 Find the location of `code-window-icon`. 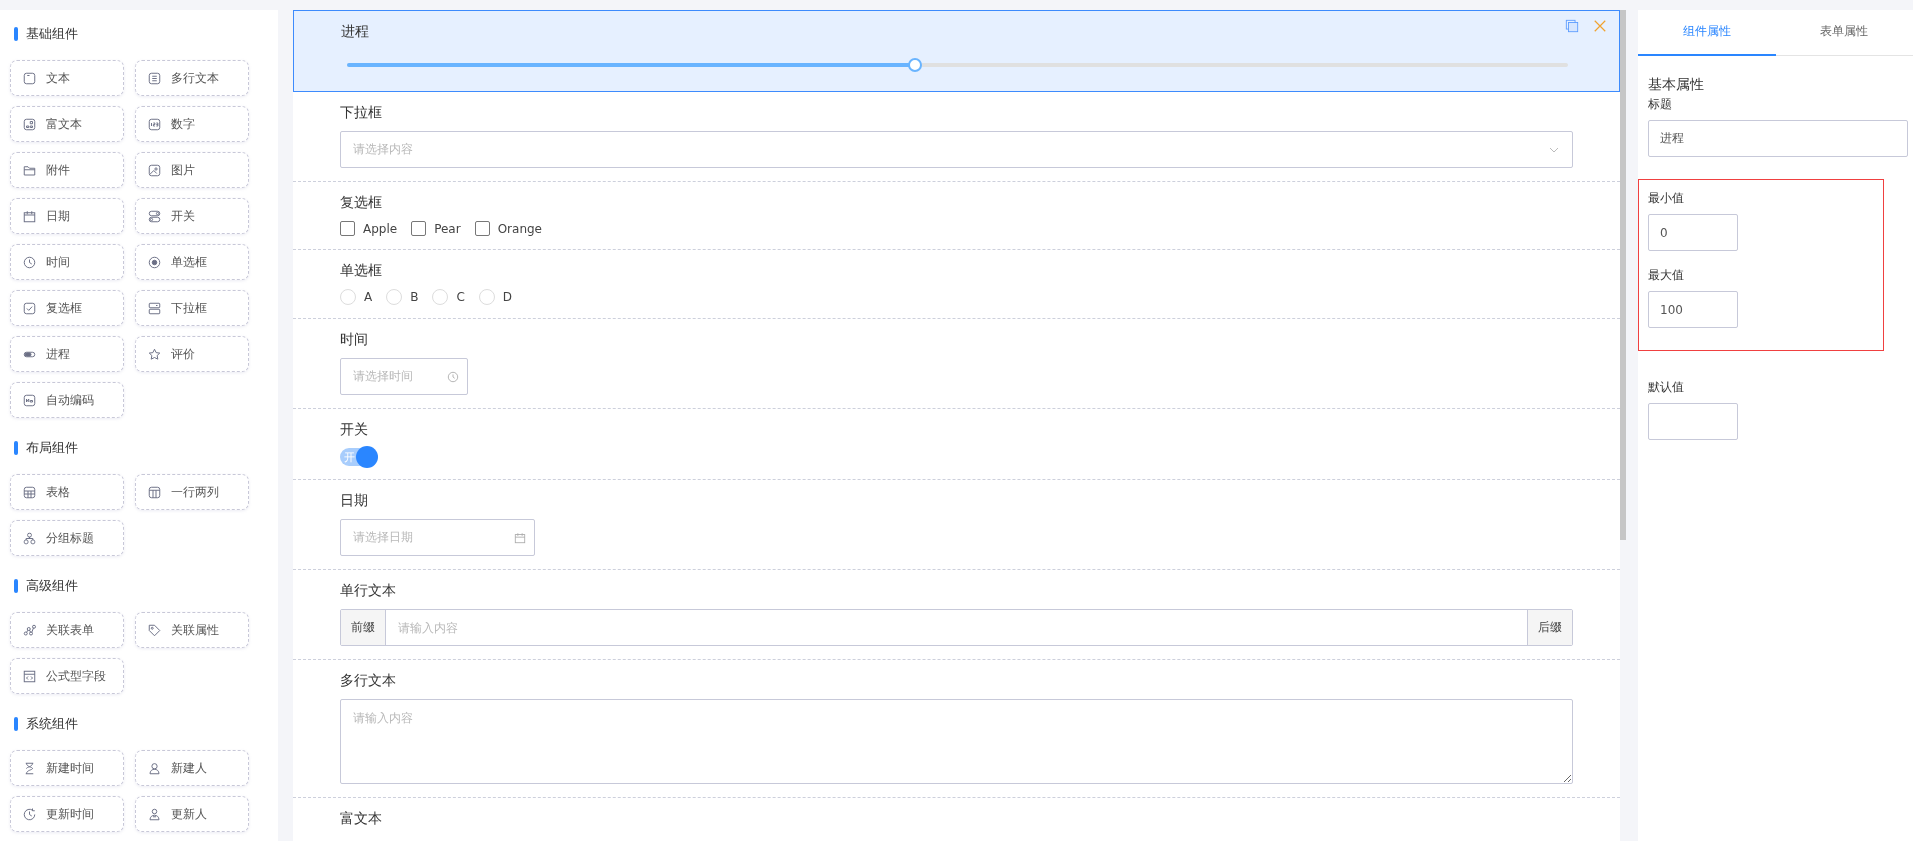

code-window-icon is located at coordinates (29, 676).